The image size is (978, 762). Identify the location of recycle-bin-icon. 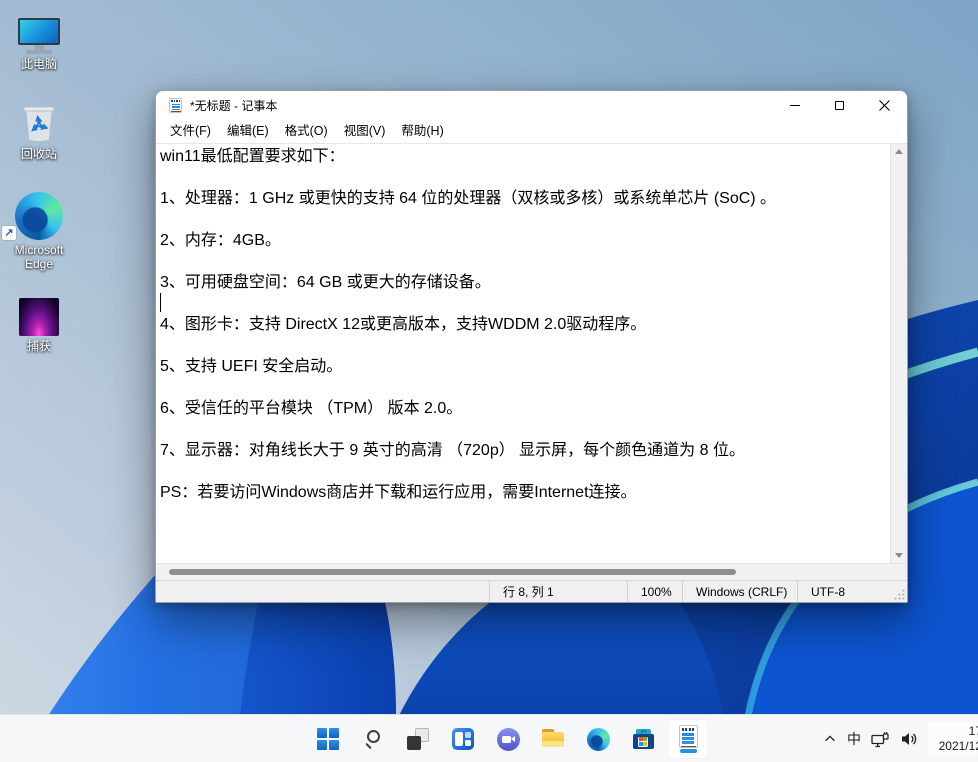
(39, 120).